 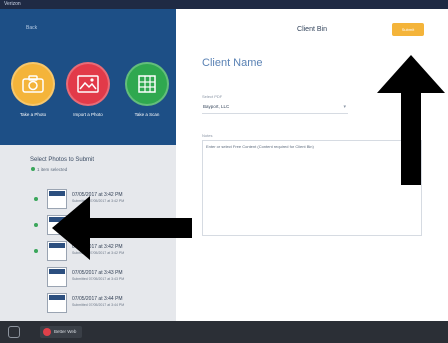 What do you see at coordinates (88, 84) in the screenshot?
I see `image-icon` at bounding box center [88, 84].